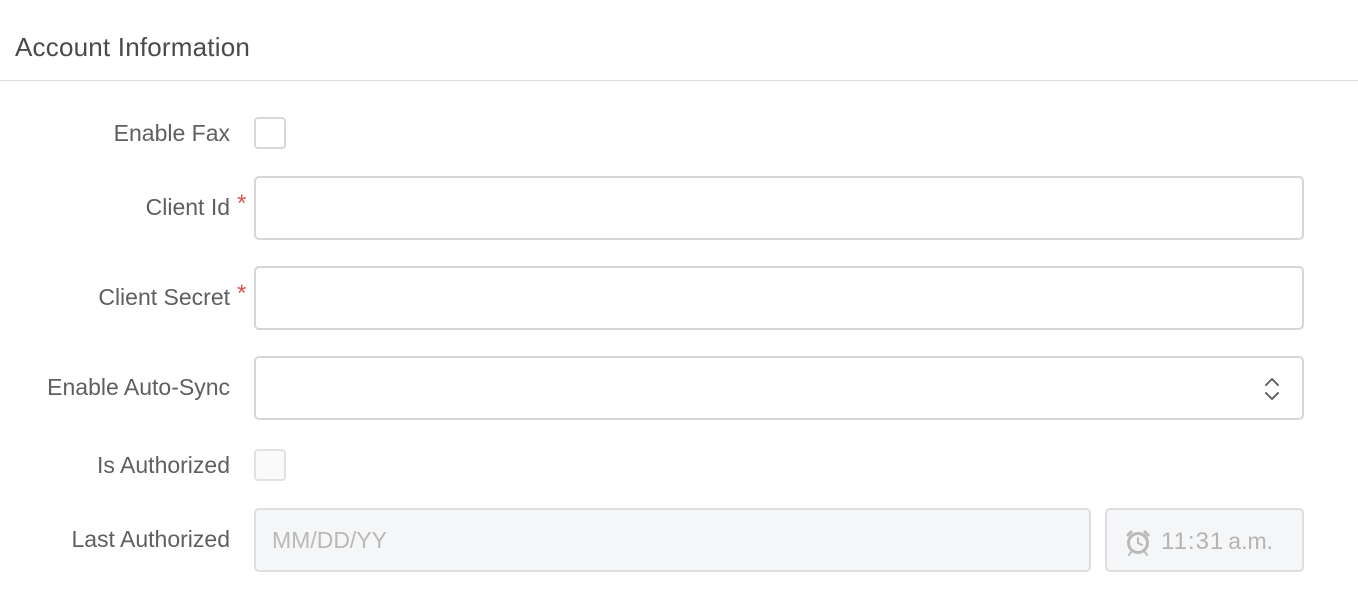  What do you see at coordinates (270, 133) in the screenshot?
I see `enable-fax-checkbox` at bounding box center [270, 133].